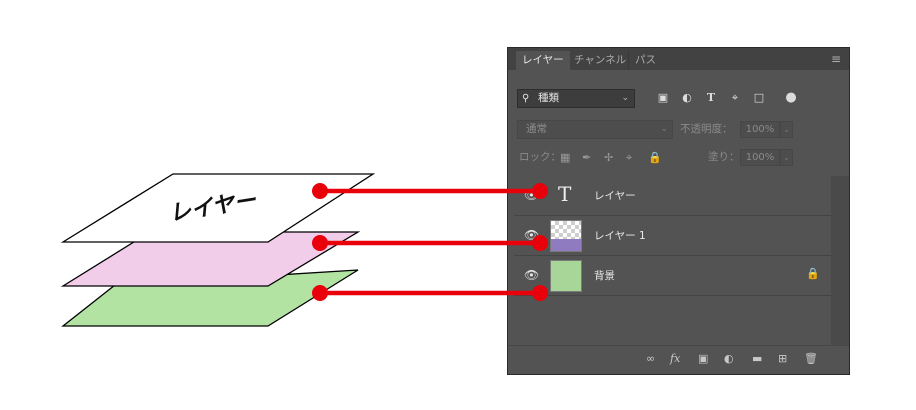 This screenshot has width=916, height=410. Describe the element at coordinates (840, 261) in the screenshot. I see `scrollbar` at that location.